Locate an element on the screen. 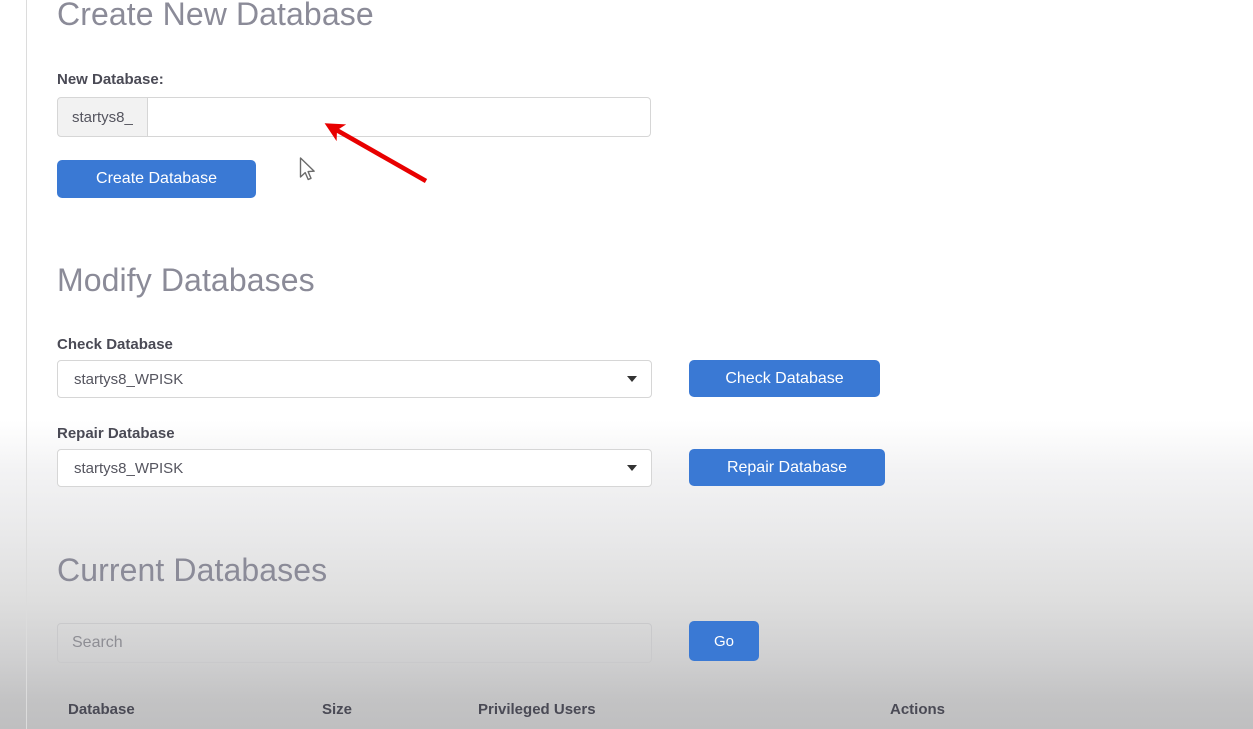 Image resolution: width=1253 pixels, height=729 pixels. repair-database-button: Repair Database is located at coordinates (787, 467).